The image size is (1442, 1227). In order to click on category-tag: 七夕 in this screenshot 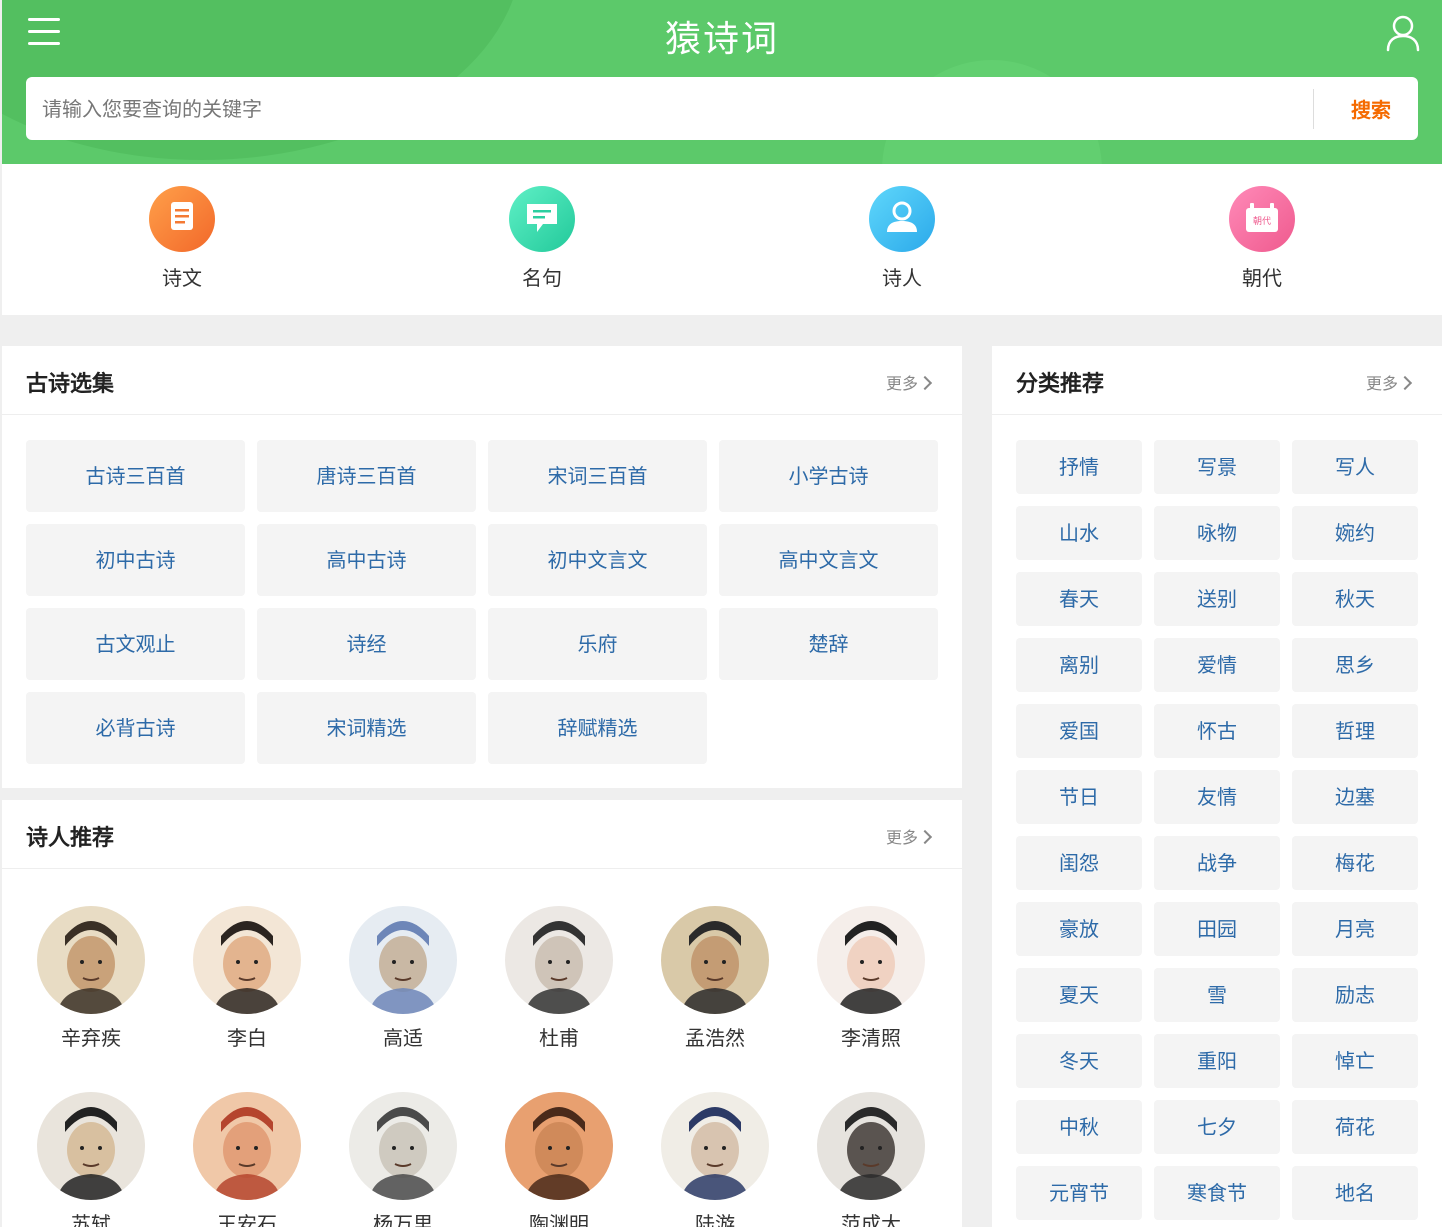, I will do `click(1217, 1127)`.